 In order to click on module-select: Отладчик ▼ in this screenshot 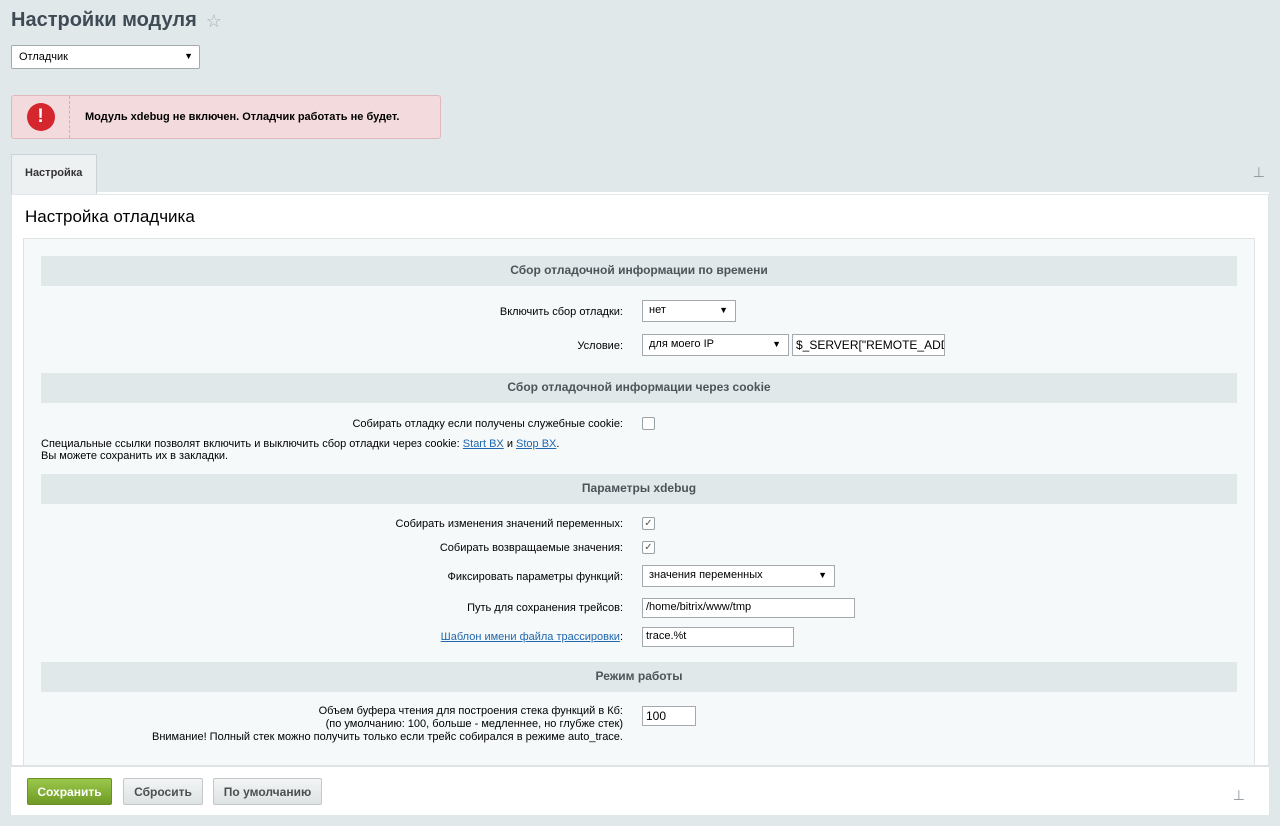, I will do `click(105, 57)`.